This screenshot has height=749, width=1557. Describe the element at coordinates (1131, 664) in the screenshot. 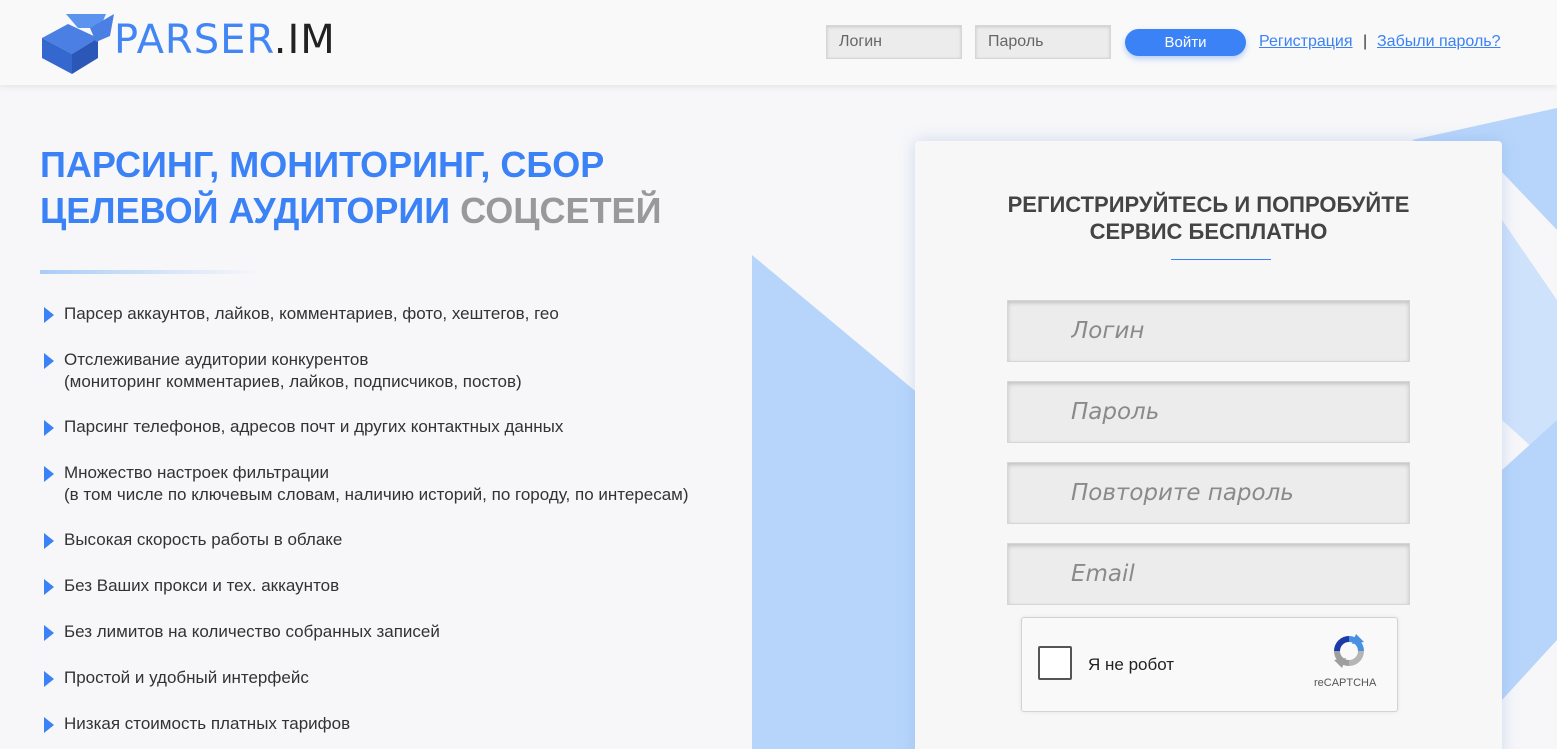

I see `recaptcha-label: Я не робот` at that location.